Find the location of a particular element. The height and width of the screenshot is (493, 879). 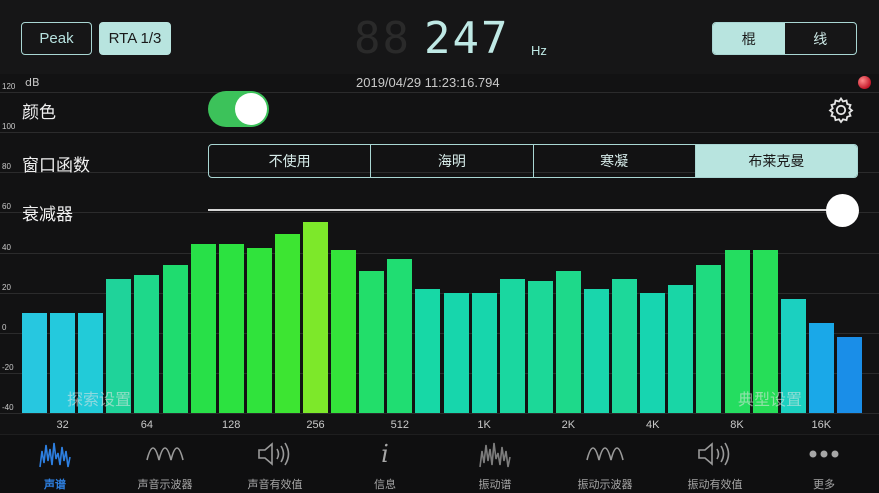

info-icon: i is located at coordinates (385, 454).